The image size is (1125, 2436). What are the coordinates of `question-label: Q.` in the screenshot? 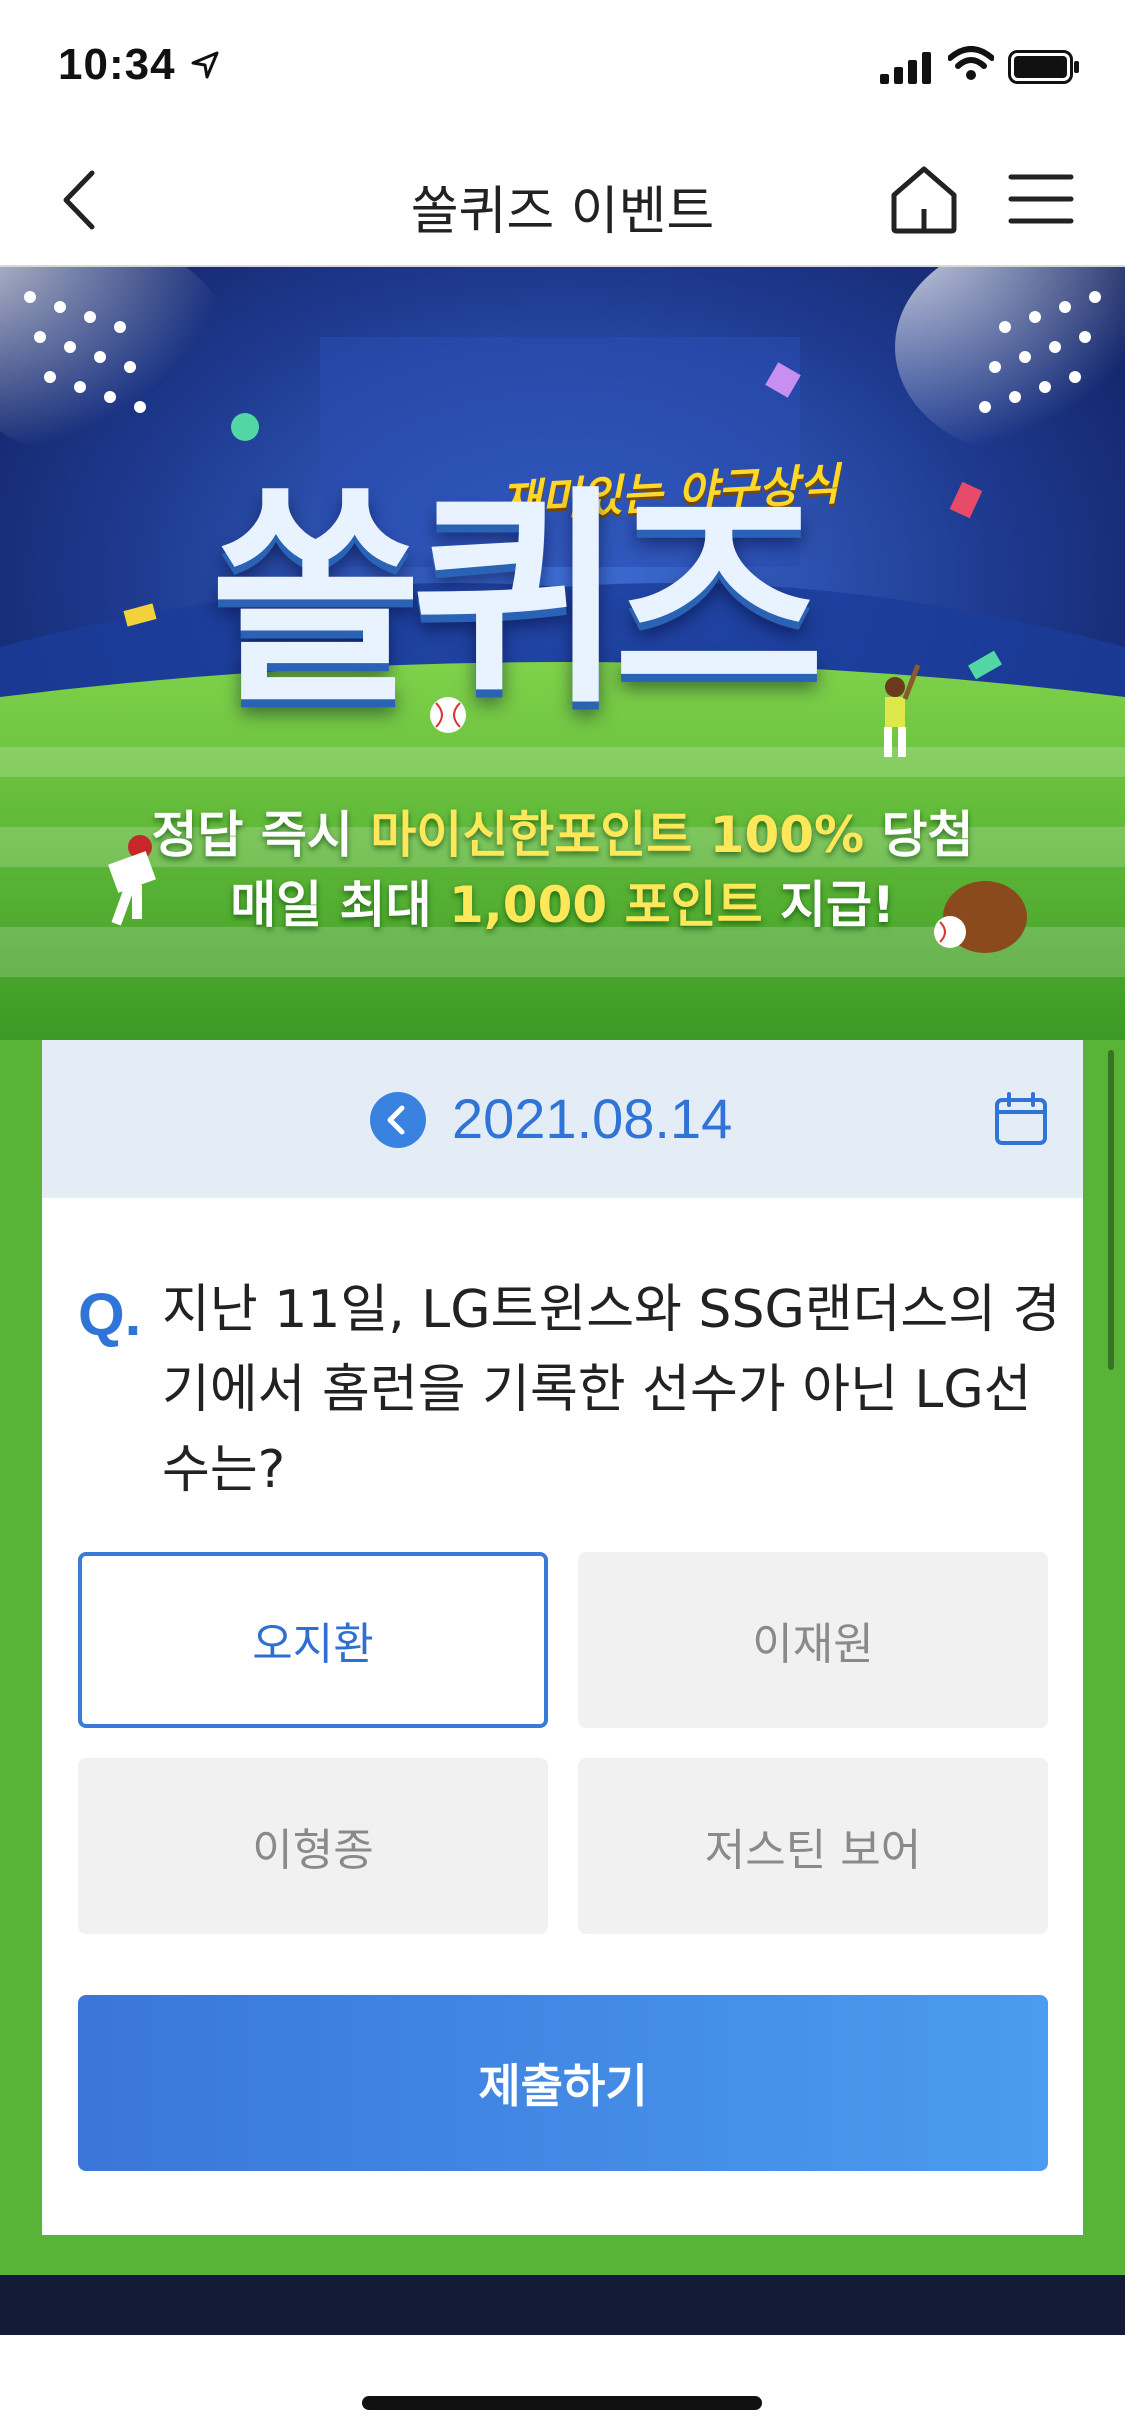 It's located at (110, 1314).